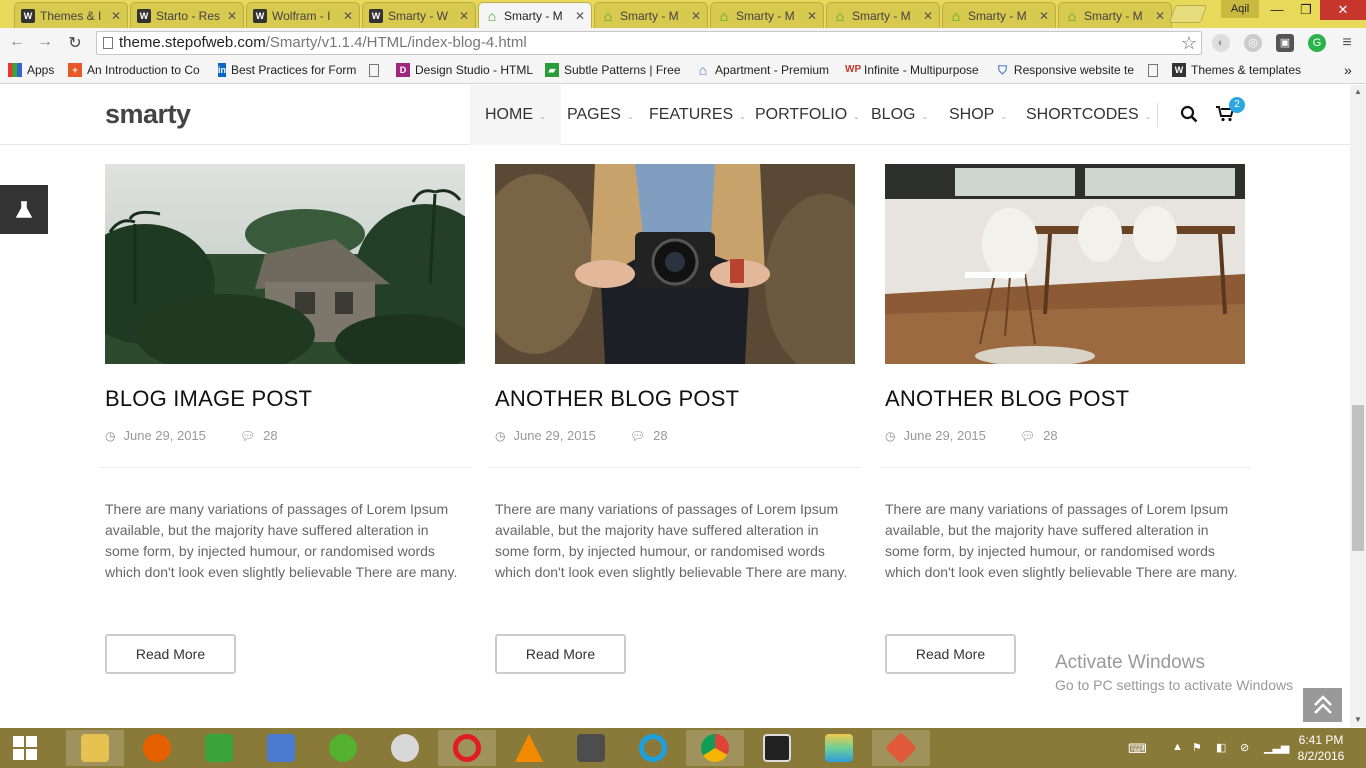 The width and height of the screenshot is (1366, 768). I want to click on bookmark: ⛉ Responsive website te, so click(1065, 70).